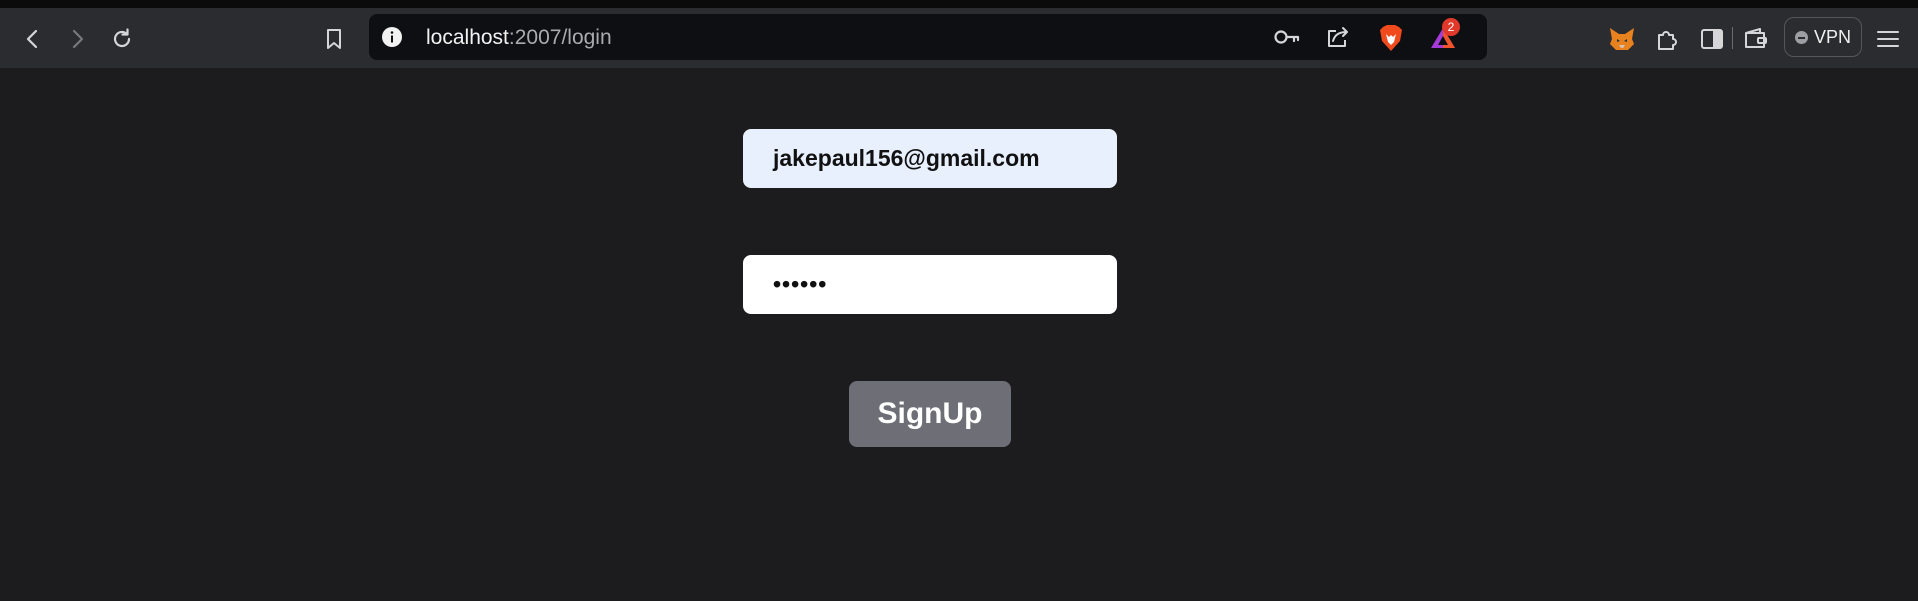 The height and width of the screenshot is (601, 1918). What do you see at coordinates (1832, 36) in the screenshot?
I see `vpn-label: VPN` at bounding box center [1832, 36].